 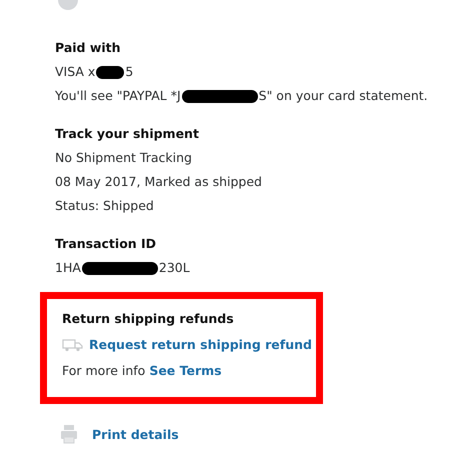 I want to click on text: You'll see "PAYPAL *J, so click(x=118, y=96).